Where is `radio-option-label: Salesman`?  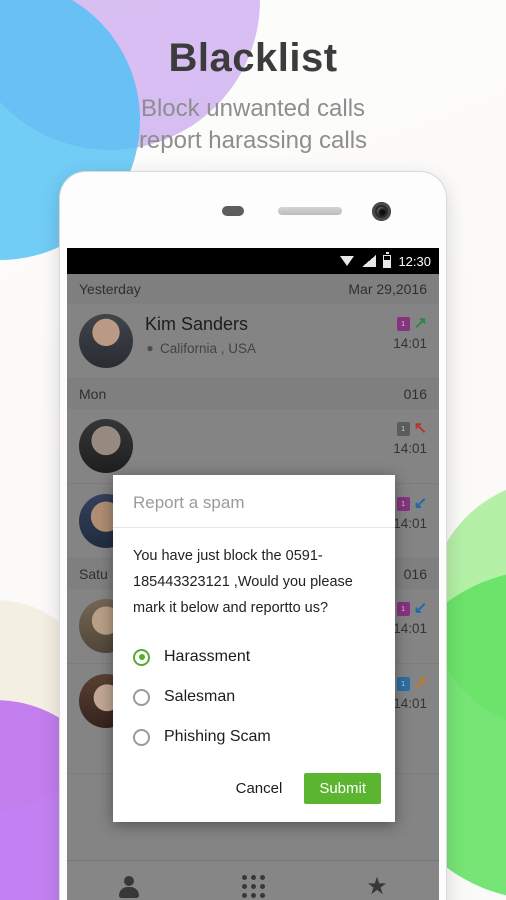 radio-option-label: Salesman is located at coordinates (200, 697).